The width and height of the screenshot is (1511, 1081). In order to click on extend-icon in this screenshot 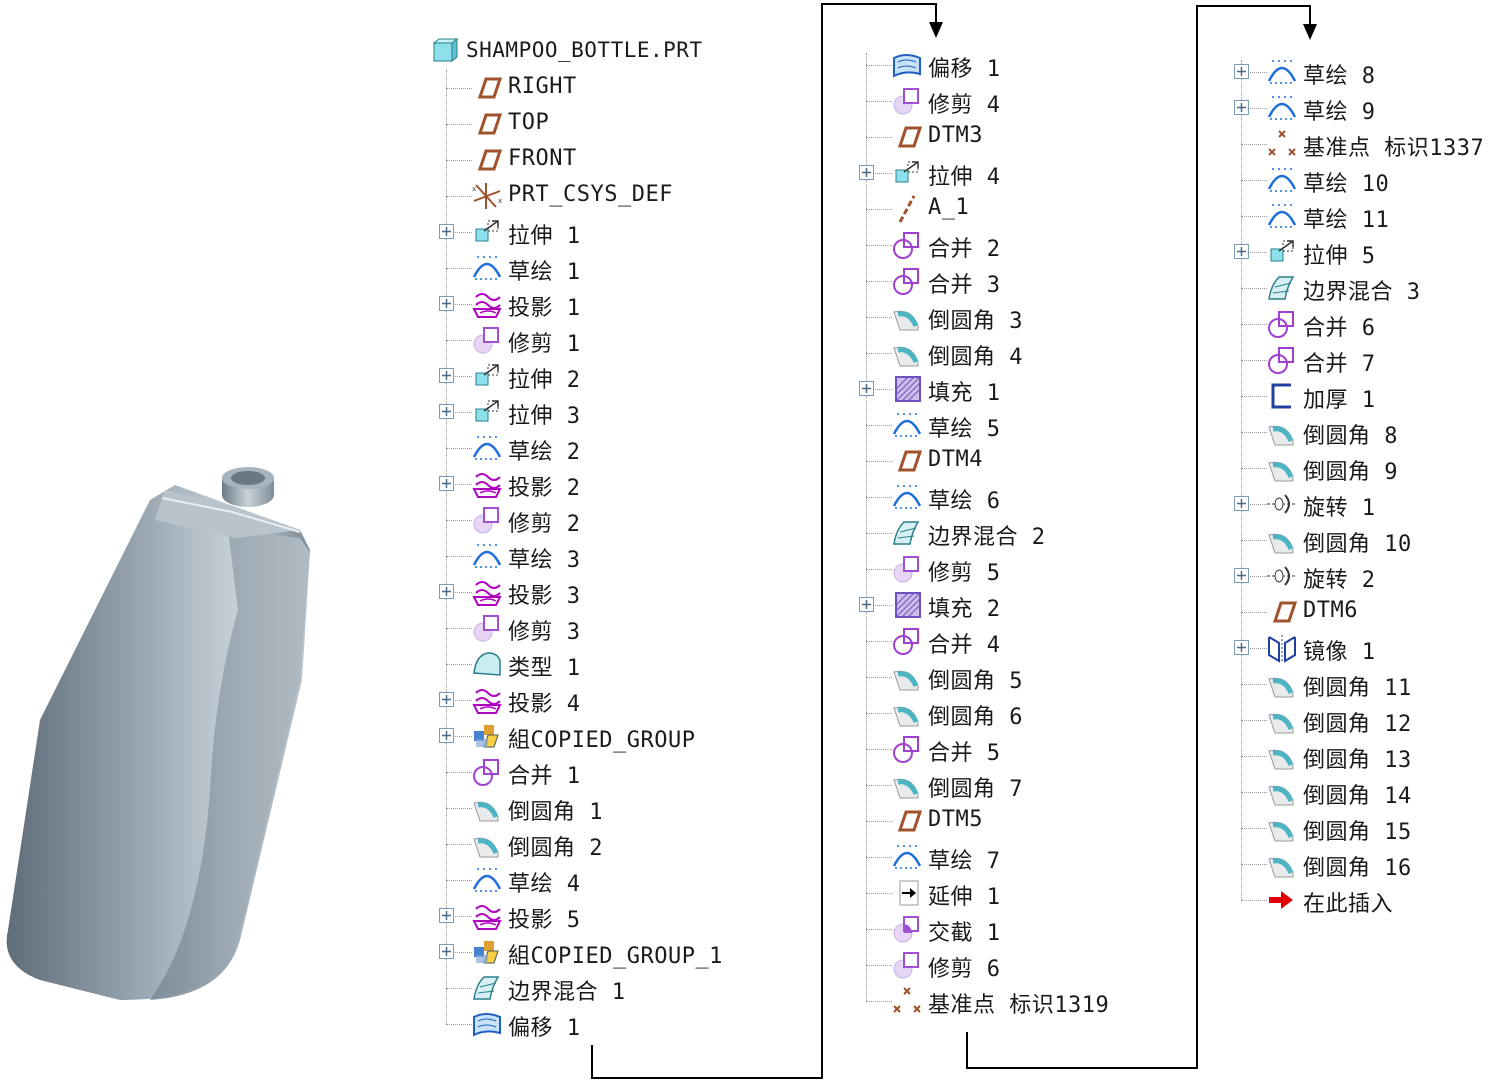, I will do `click(907, 893)`.